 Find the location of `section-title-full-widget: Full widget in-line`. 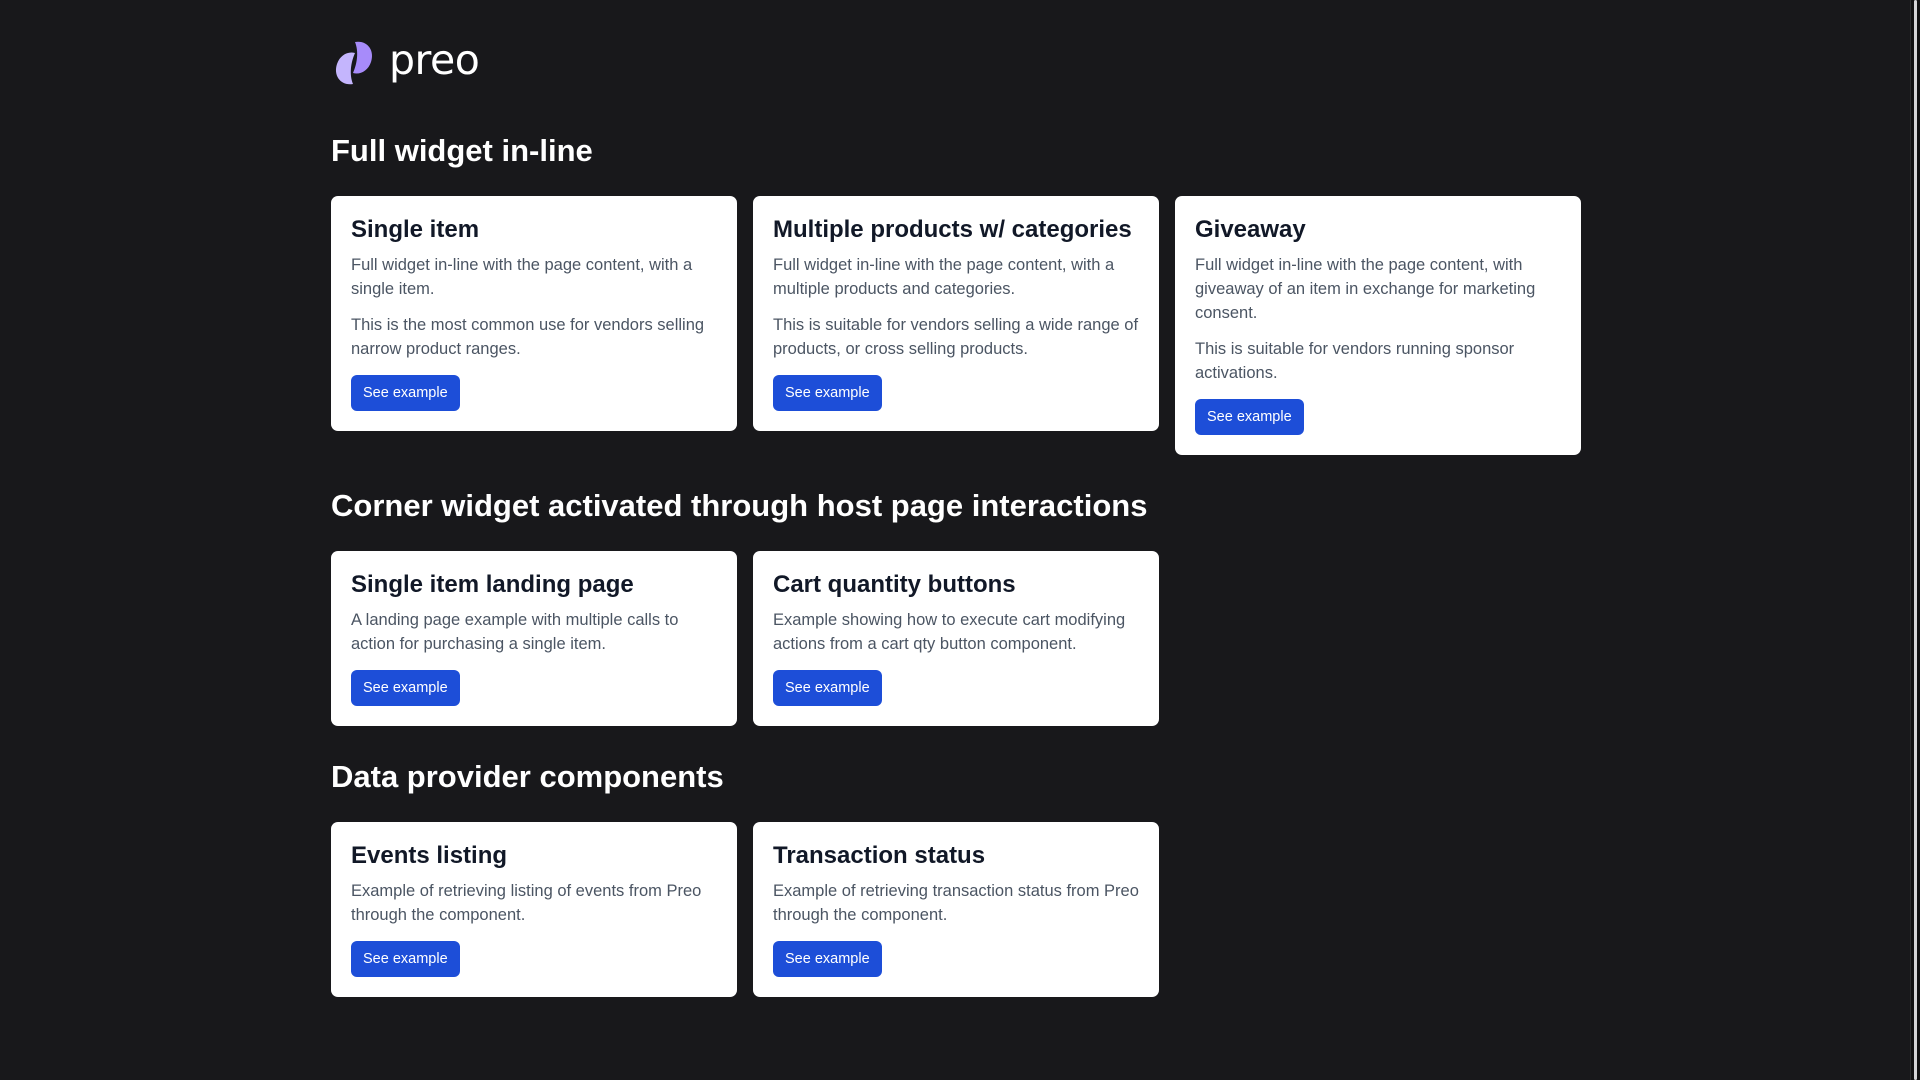

section-title-full-widget: Full widget in-line is located at coordinates (462, 150).